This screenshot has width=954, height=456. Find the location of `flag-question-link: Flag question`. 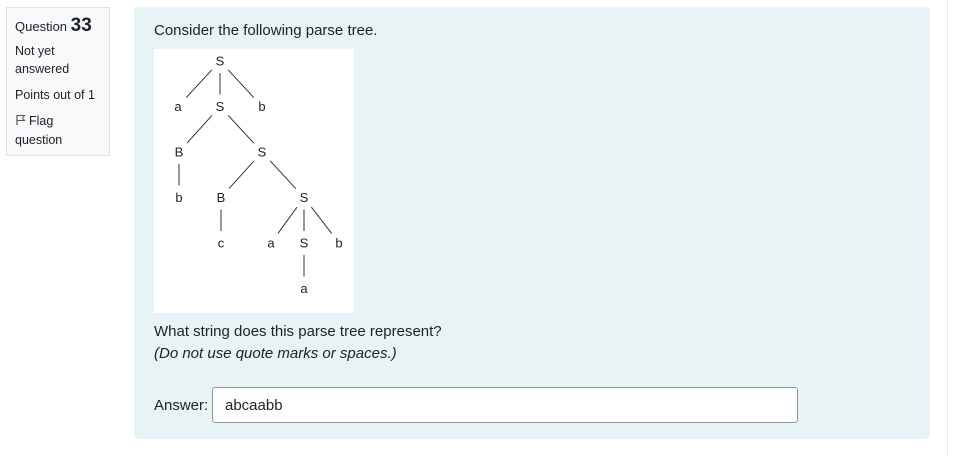

flag-question-link: Flag question is located at coordinates (58, 130).